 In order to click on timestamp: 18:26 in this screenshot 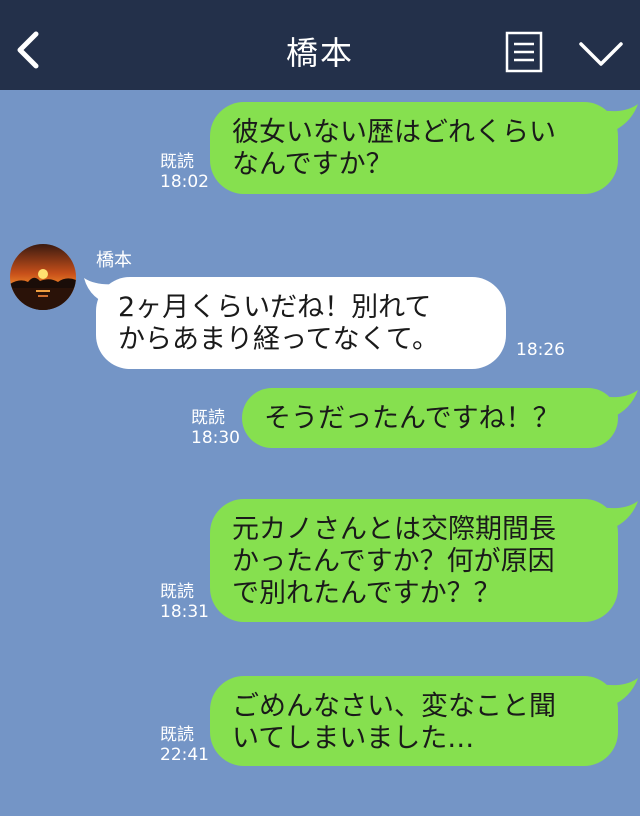, I will do `click(540, 350)`.